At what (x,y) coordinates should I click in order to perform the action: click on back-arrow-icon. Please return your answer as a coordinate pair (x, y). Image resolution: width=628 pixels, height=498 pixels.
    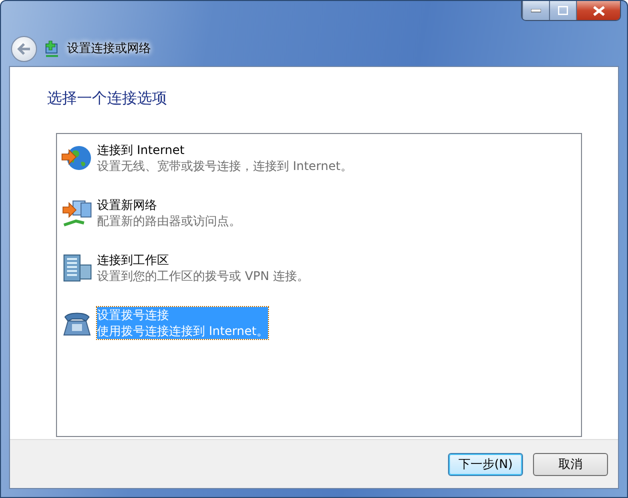
    Looking at the image, I should click on (24, 48).